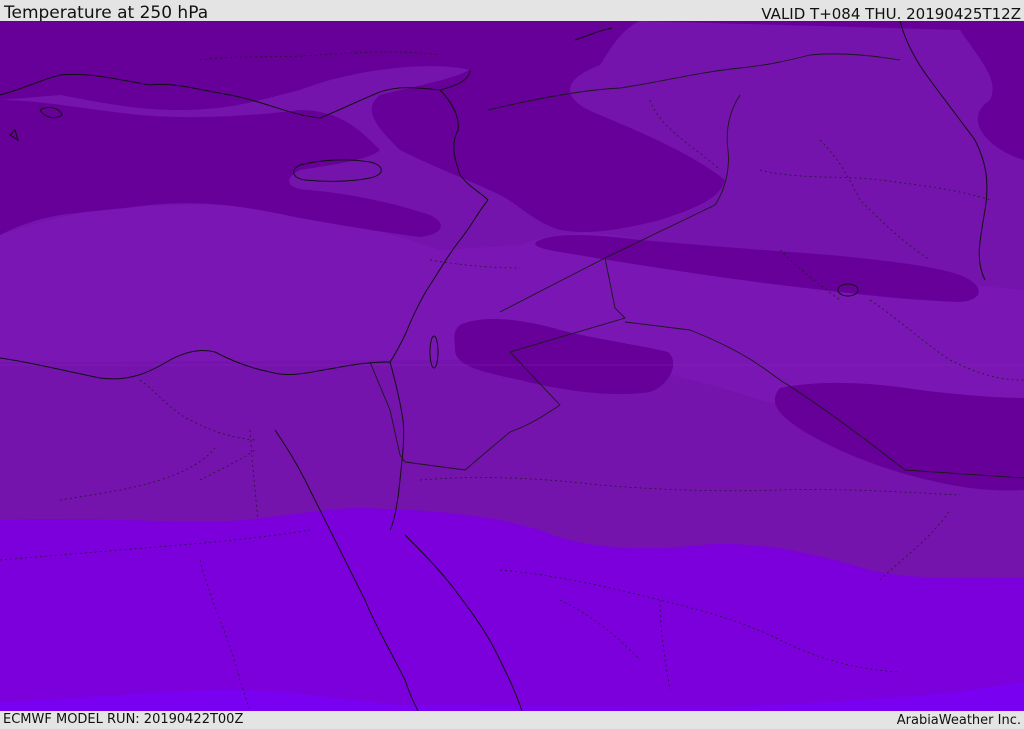 This screenshot has height=729, width=1024. Describe the element at coordinates (106, 13) in the screenshot. I see `map-title: Temperature at 250 hPa` at that location.